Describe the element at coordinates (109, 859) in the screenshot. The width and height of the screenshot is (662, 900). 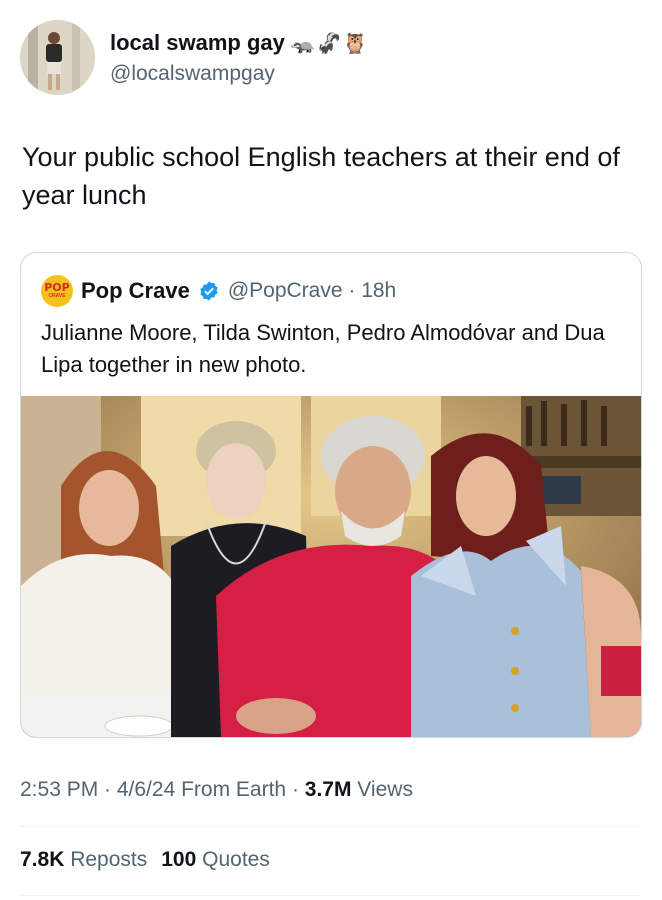
I see `reposts-label: Reposts` at that location.